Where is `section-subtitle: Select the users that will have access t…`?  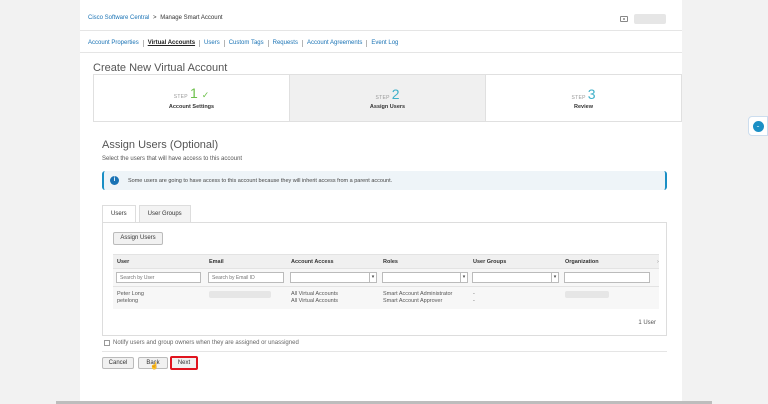 section-subtitle: Select the users that will have access t… is located at coordinates (172, 159).